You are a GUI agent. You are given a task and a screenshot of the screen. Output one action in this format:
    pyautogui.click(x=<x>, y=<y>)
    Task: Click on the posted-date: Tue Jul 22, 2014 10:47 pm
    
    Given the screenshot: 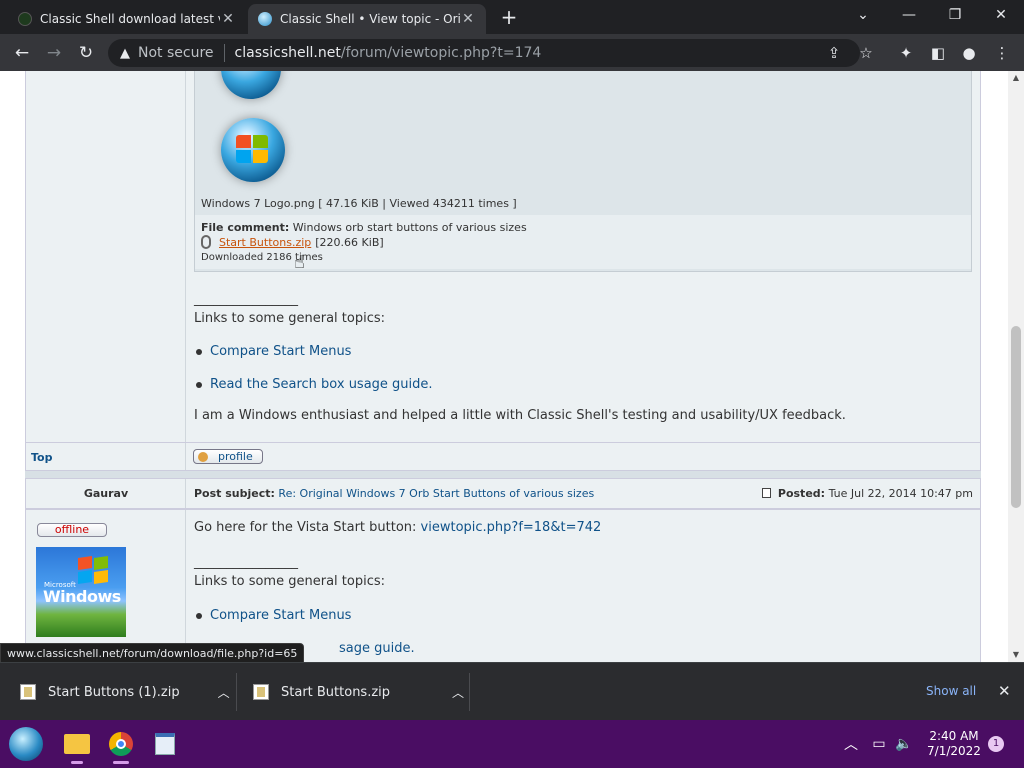 What is the action you would take?
    pyautogui.click(x=900, y=493)
    